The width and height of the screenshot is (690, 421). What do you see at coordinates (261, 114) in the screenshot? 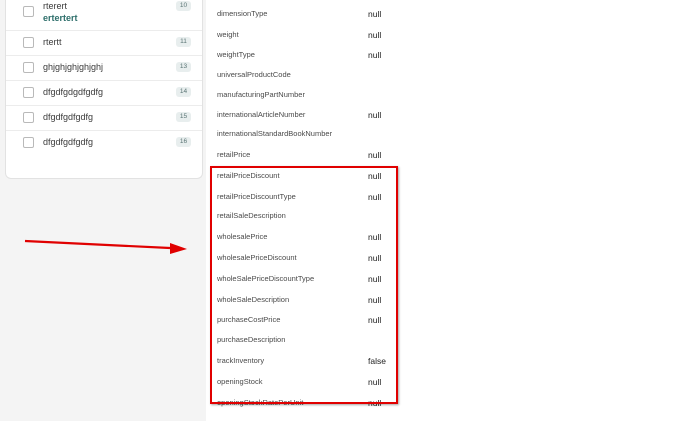
I see `property-key: internationalArticleNumber` at bounding box center [261, 114].